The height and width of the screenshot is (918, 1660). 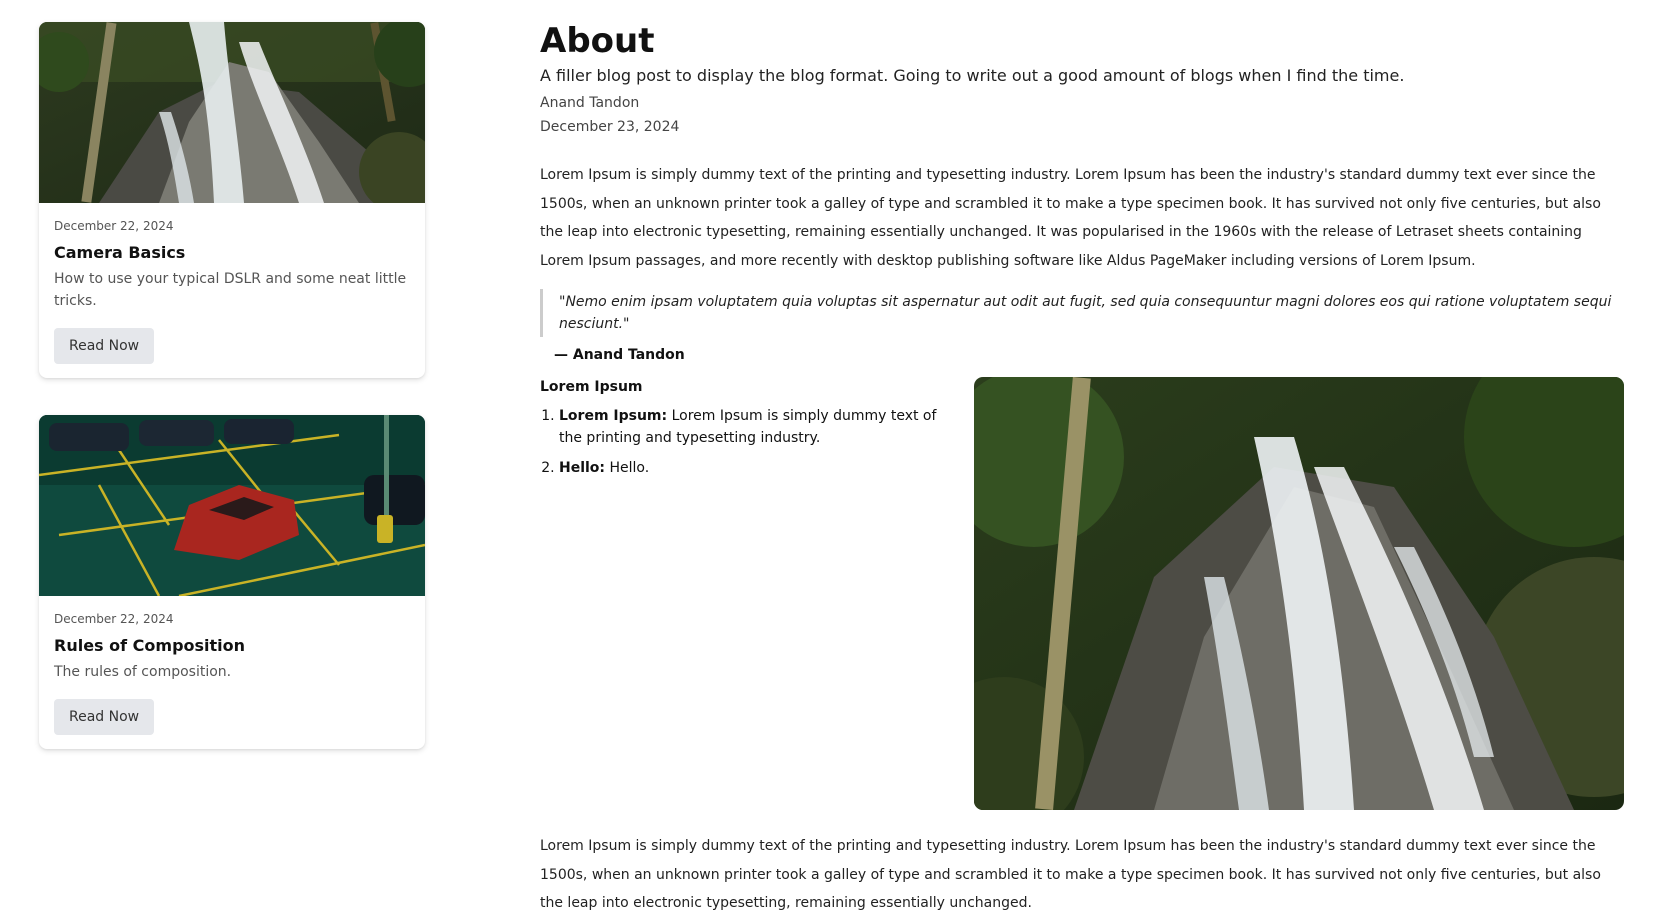 I want to click on list-heading: Lorem Ipsum, so click(x=591, y=387).